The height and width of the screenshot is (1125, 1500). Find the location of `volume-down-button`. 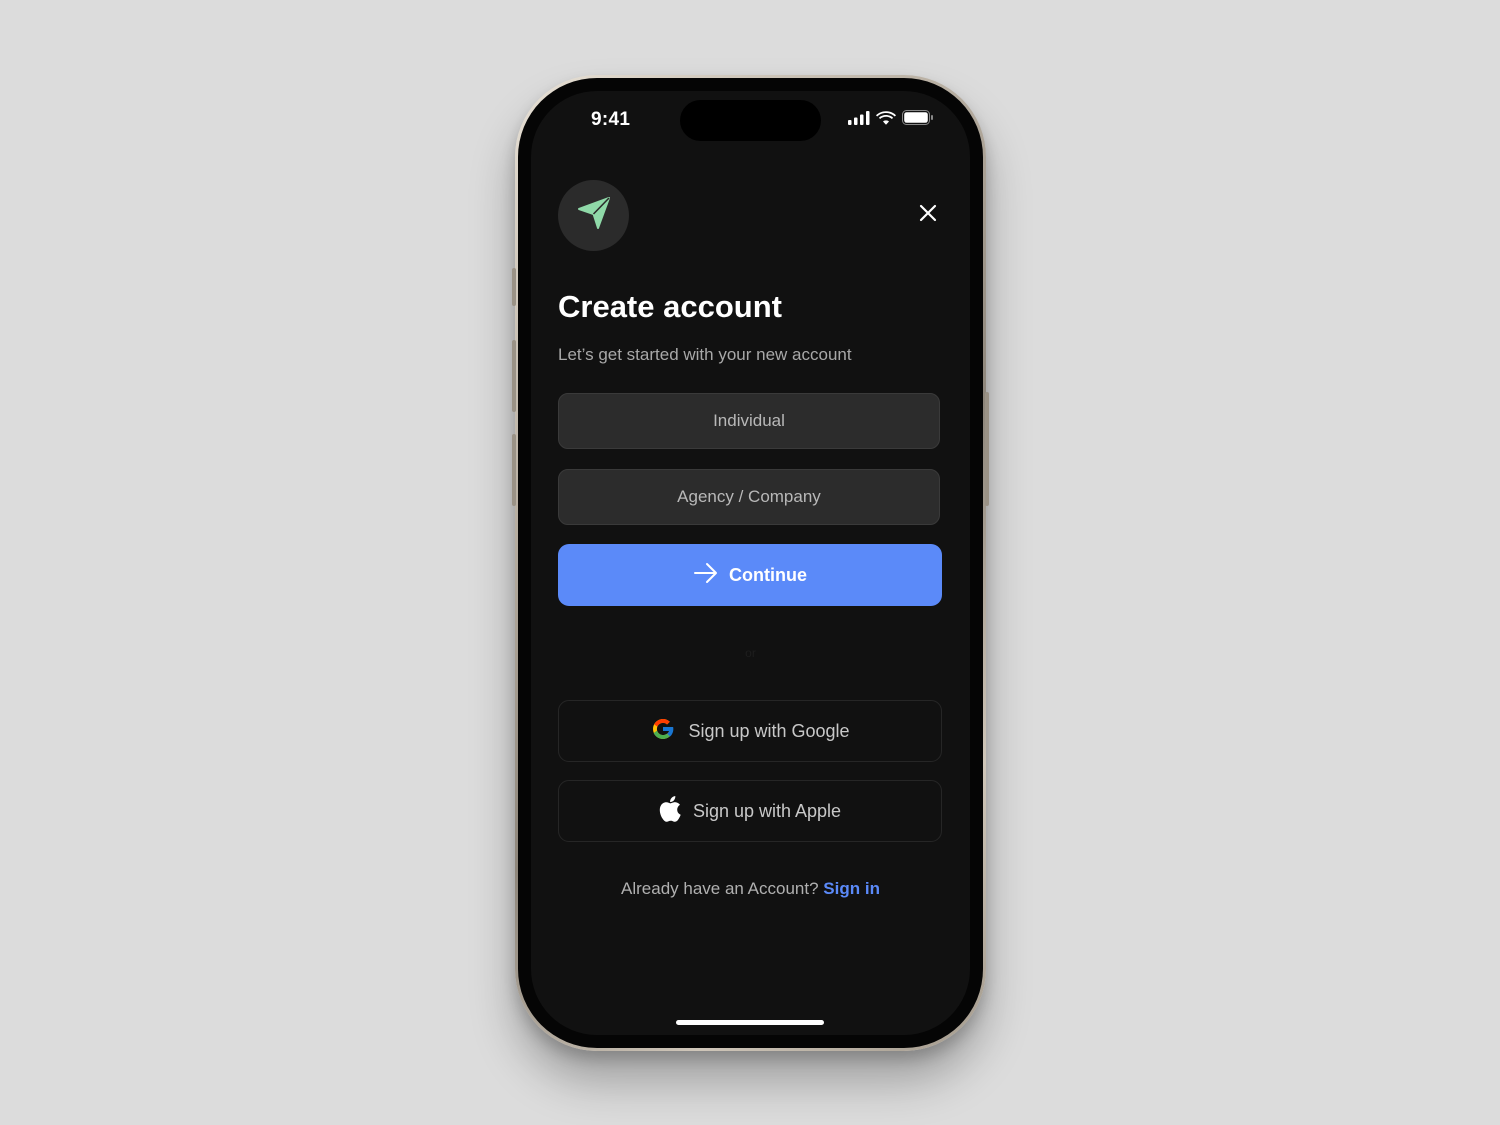

volume-down-button is located at coordinates (514, 470).